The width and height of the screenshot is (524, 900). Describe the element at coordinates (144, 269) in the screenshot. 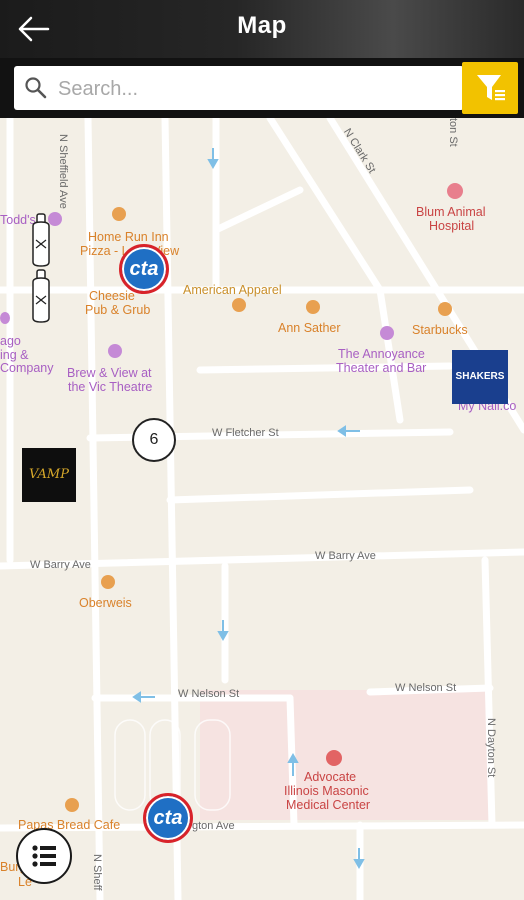

I see `cta-station-marker: cta` at that location.